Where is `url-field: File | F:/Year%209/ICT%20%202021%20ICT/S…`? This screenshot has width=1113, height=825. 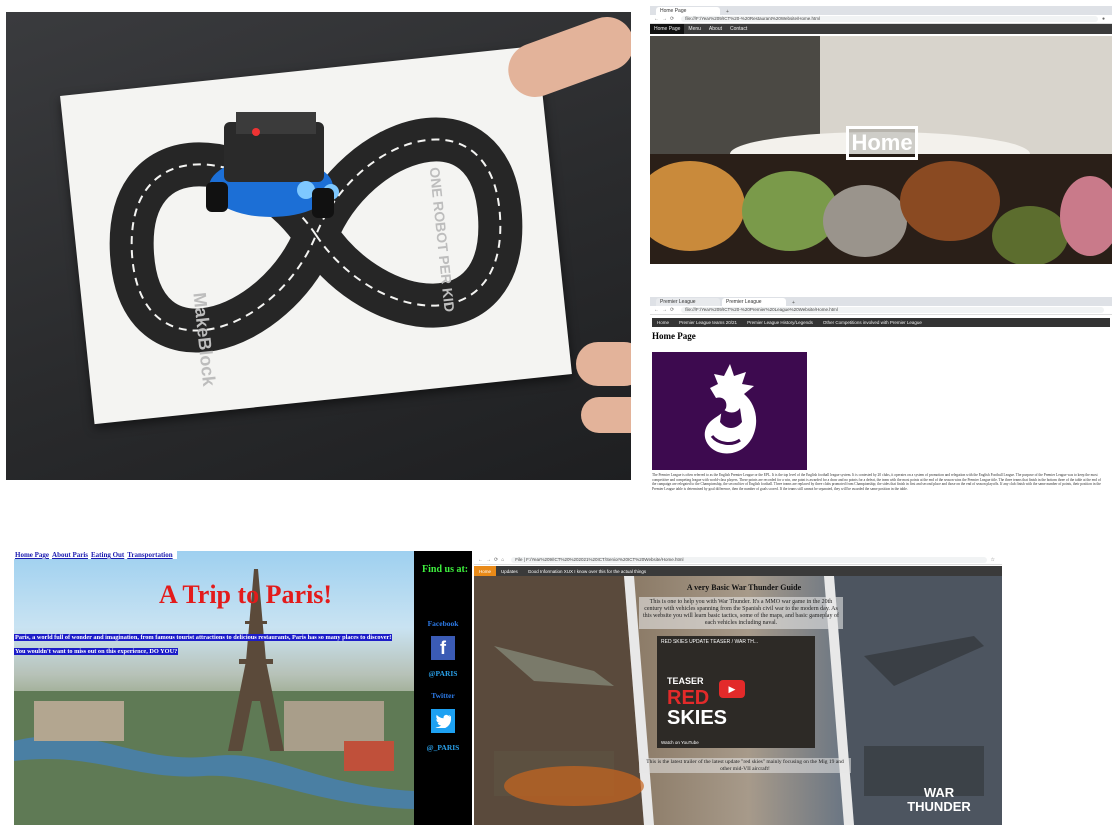 url-field: File | F:/Year%209/ICT%20%202021%20ICT/S… is located at coordinates (749, 559).